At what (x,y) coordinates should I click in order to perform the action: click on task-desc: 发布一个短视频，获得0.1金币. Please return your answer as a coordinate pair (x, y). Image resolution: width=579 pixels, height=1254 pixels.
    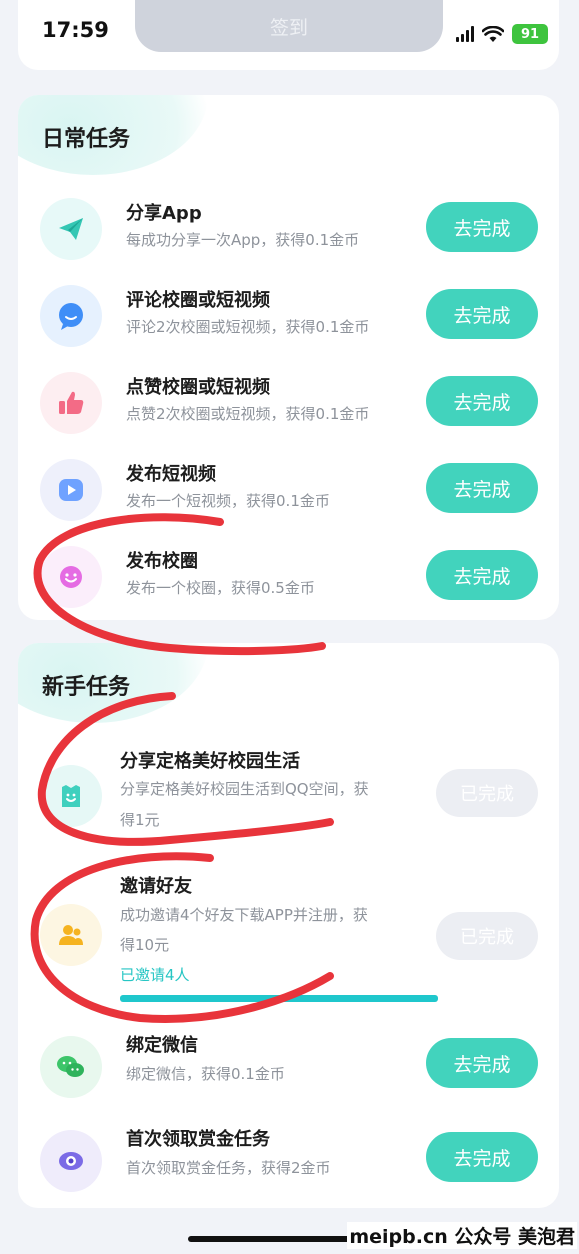
    Looking at the image, I should click on (228, 501).